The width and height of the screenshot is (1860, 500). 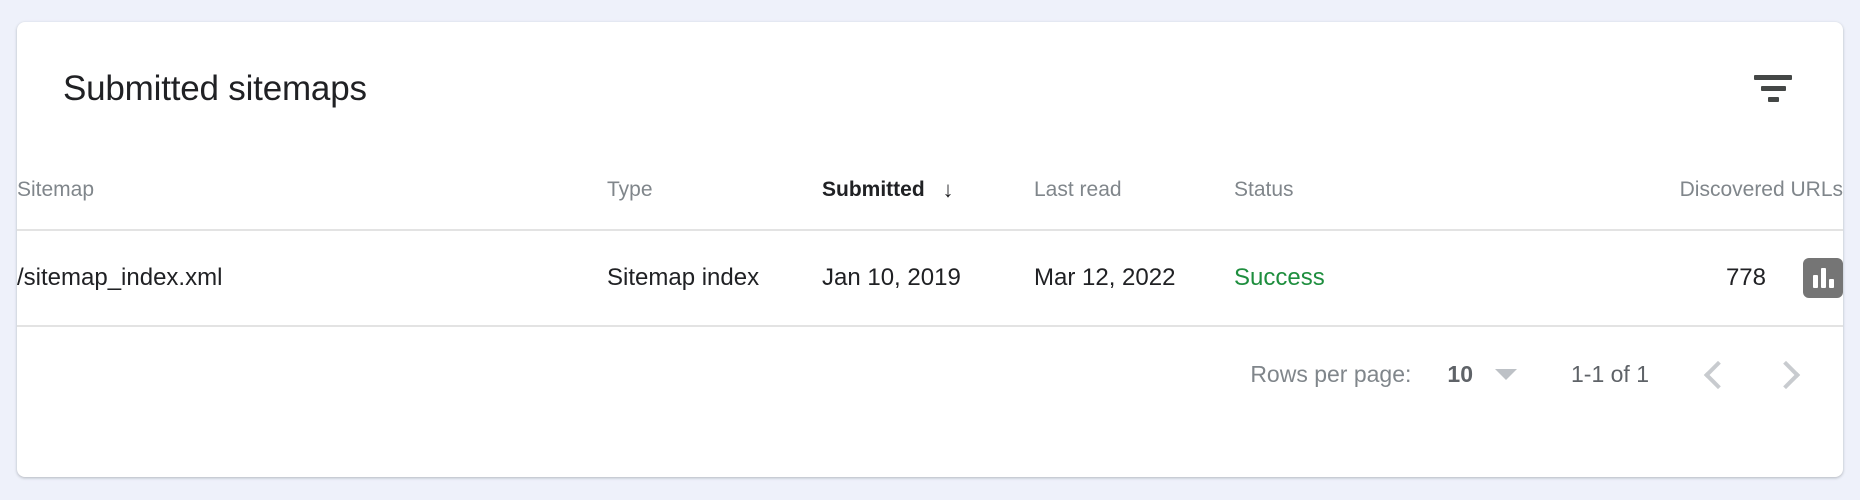 I want to click on next-page-button, so click(x=1786, y=375).